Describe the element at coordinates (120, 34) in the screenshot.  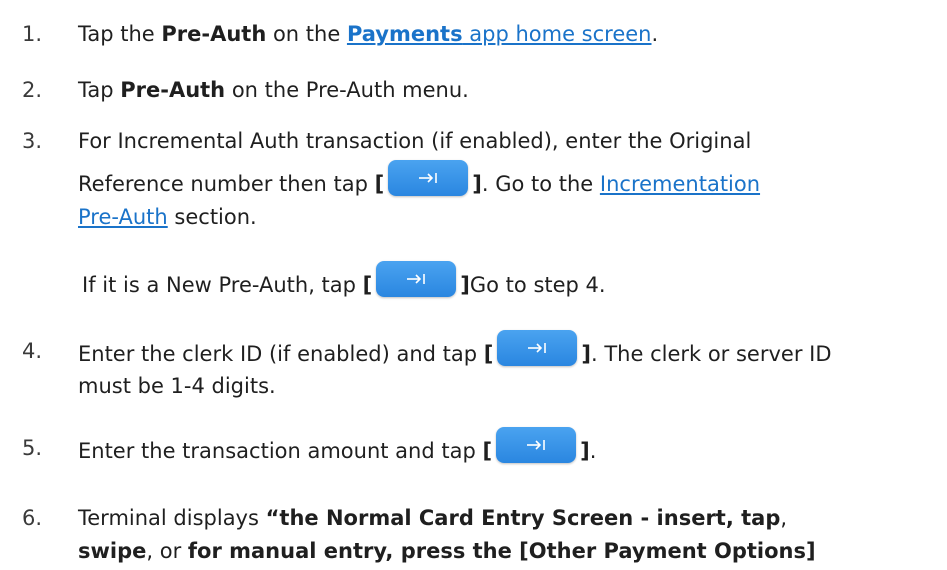
I see `step-1-pre: Tap the` at that location.